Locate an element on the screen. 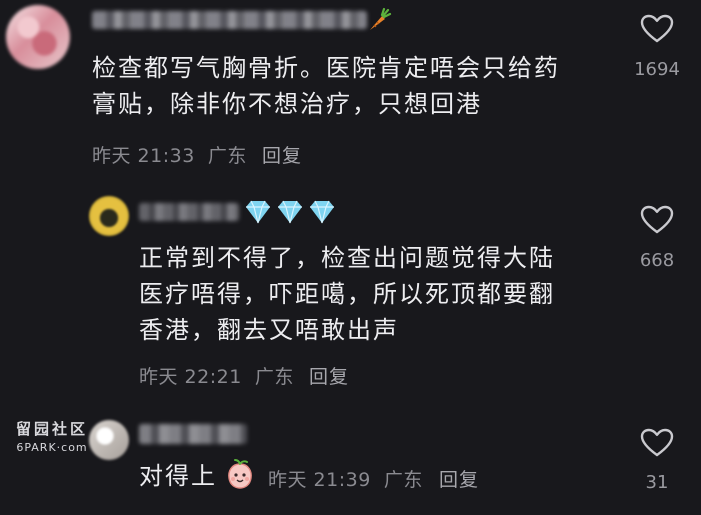 This screenshot has width=701, height=515. comment-text-line: 医疗唔得，吓距噶，所以死顶都要翻 is located at coordinates (347, 294).